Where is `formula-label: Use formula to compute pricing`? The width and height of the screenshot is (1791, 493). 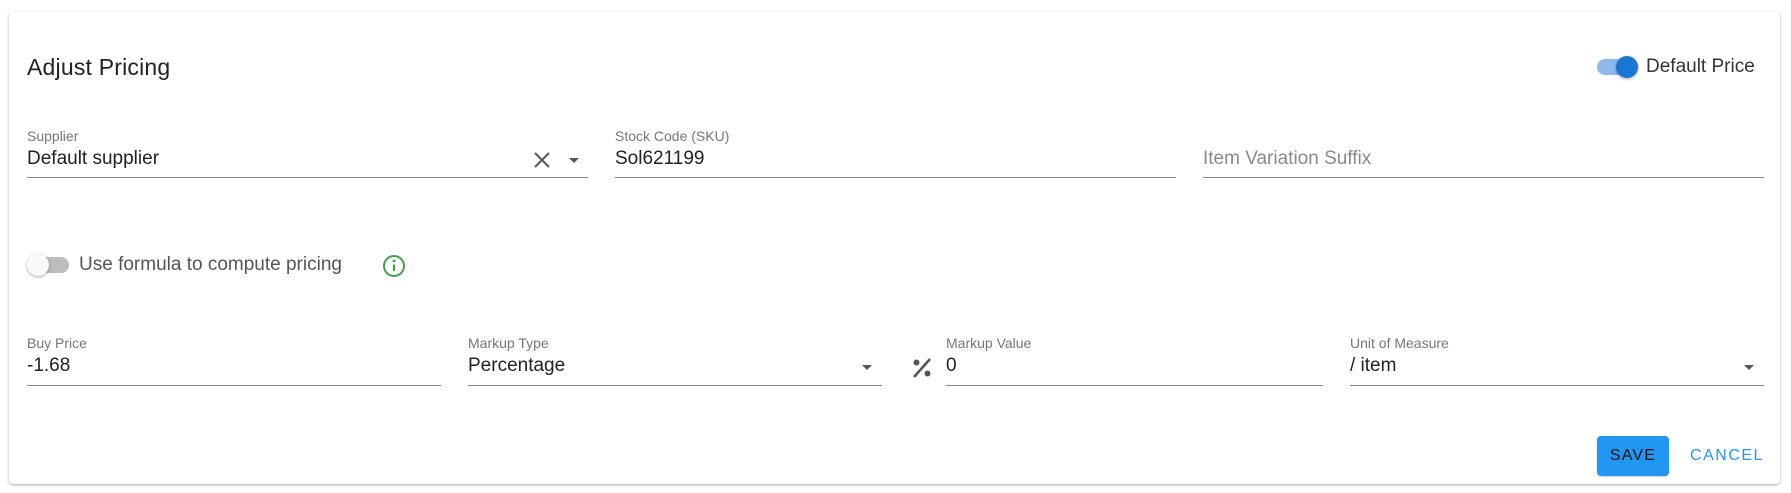 formula-label: Use formula to compute pricing is located at coordinates (210, 264).